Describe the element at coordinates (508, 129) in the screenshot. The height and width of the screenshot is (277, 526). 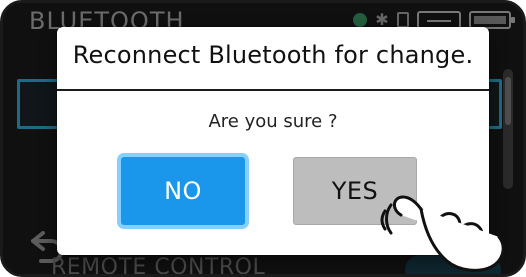
I see `scrollbar` at that location.